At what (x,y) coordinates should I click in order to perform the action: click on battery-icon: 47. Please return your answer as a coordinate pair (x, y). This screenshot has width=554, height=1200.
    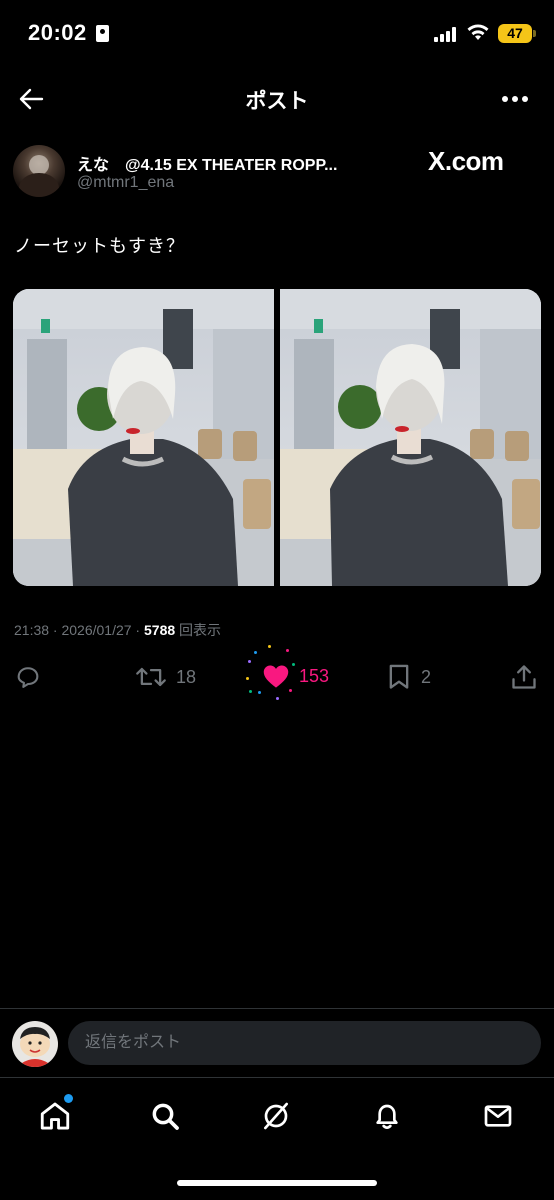
    Looking at the image, I should click on (517, 33).